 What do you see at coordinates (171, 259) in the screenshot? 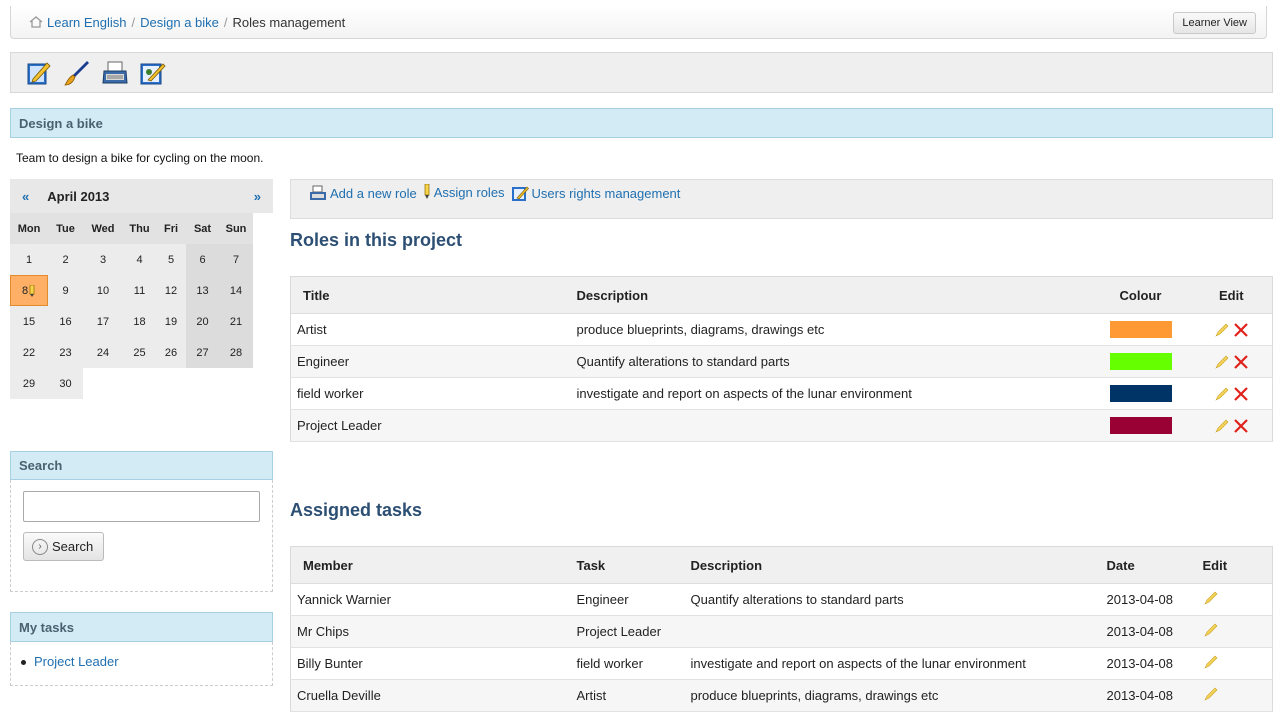
I see `calendar-day: 5` at bounding box center [171, 259].